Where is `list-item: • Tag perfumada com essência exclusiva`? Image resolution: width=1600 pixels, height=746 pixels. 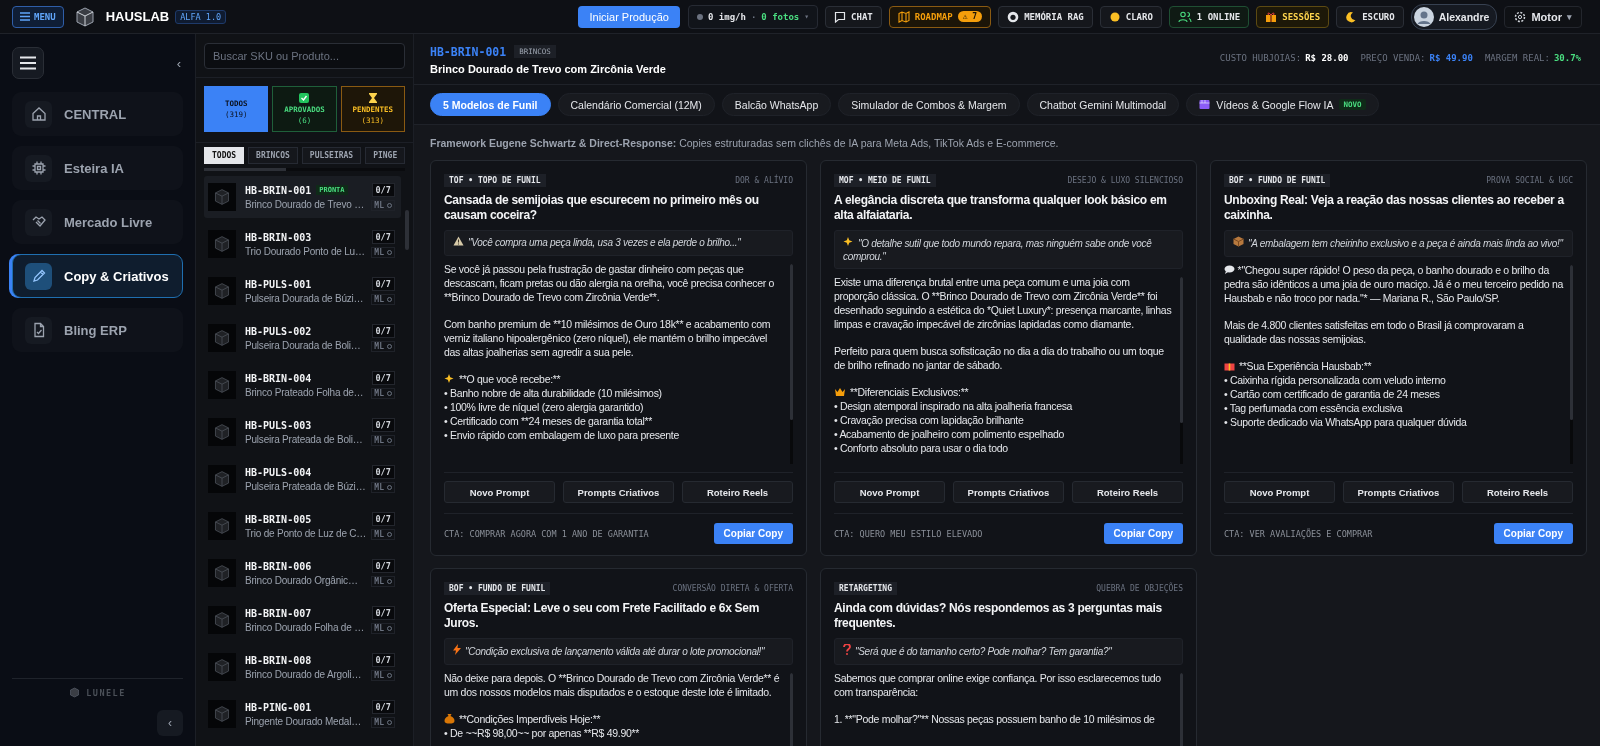 list-item: • Tag perfumada com essência exclusiva is located at coordinates (1314, 407).